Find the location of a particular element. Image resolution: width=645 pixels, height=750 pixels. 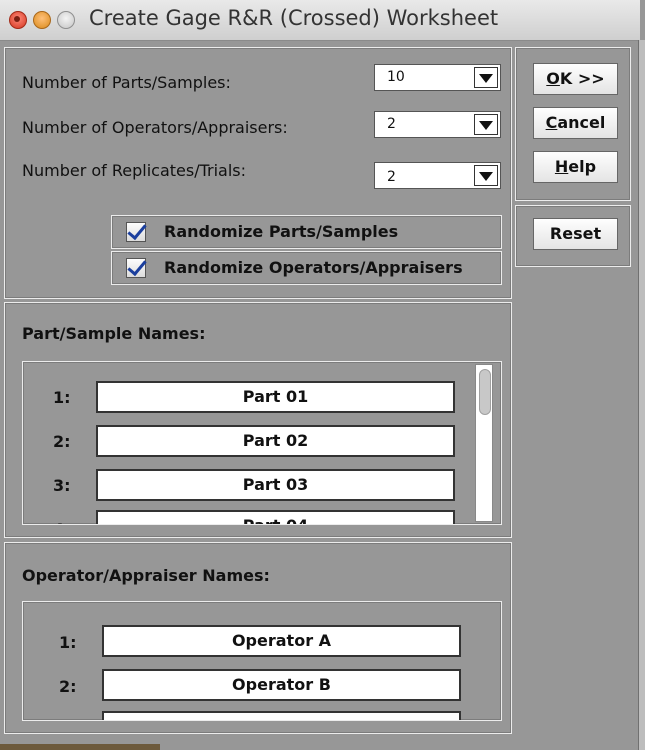

part-names-scrollbar is located at coordinates (484, 443).